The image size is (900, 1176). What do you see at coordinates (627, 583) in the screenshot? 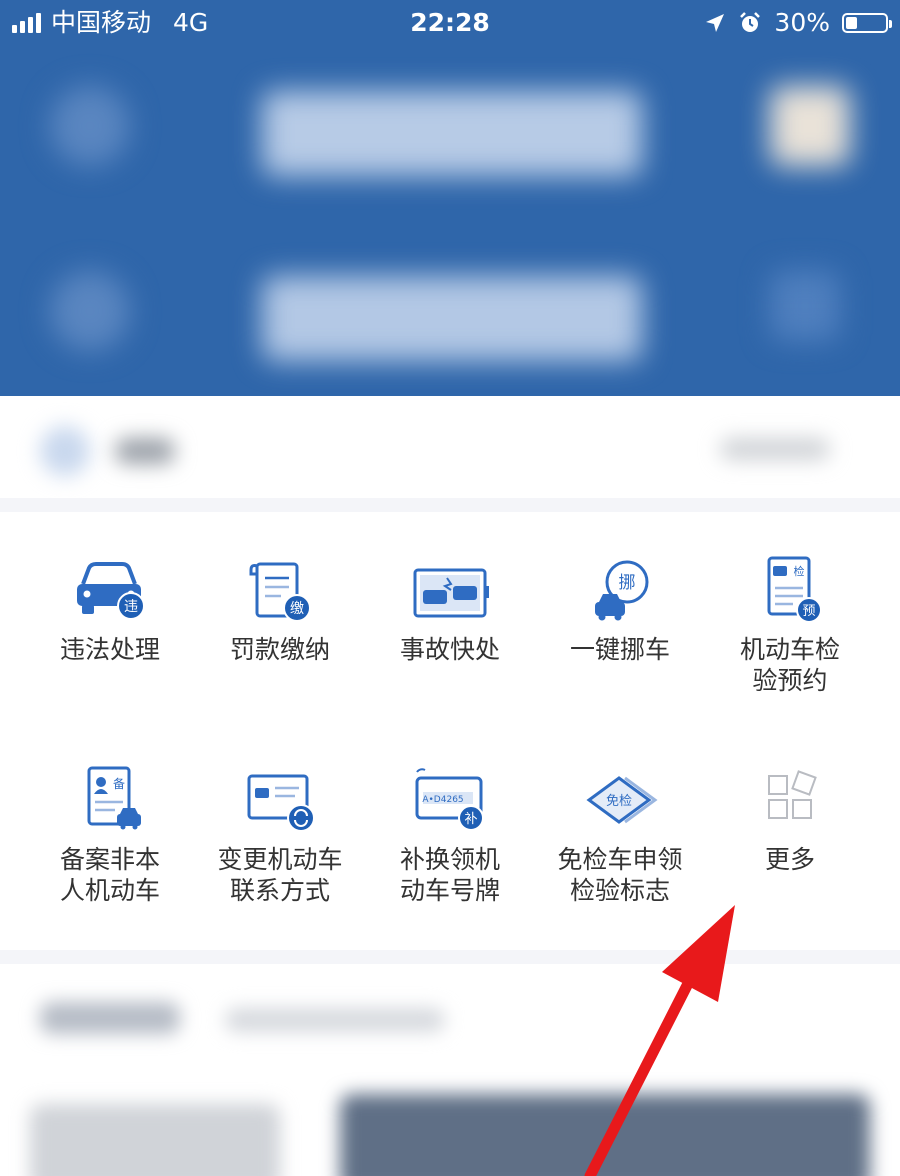
I see `svg-text: 挪` at bounding box center [627, 583].